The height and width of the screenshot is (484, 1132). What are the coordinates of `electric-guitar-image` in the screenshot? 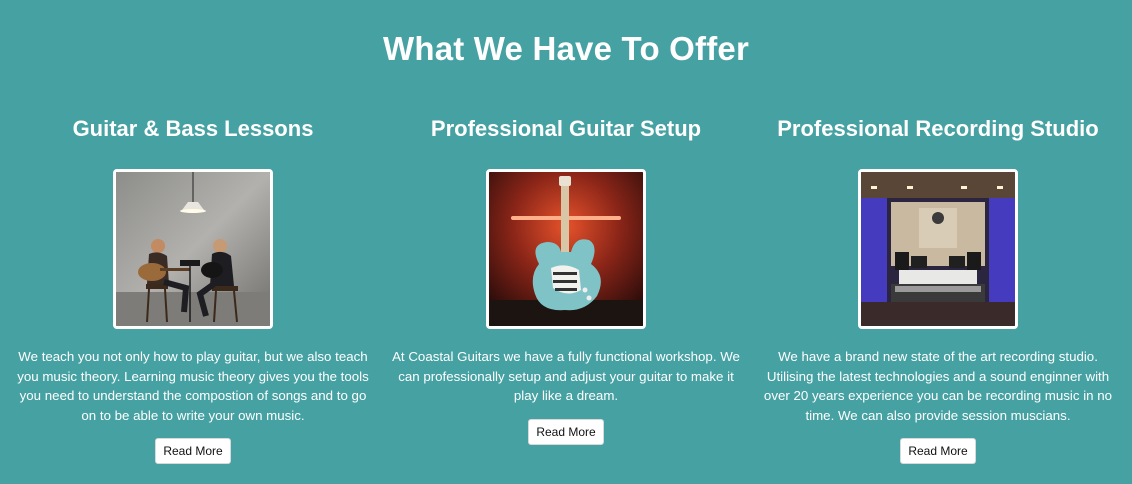 It's located at (566, 249).